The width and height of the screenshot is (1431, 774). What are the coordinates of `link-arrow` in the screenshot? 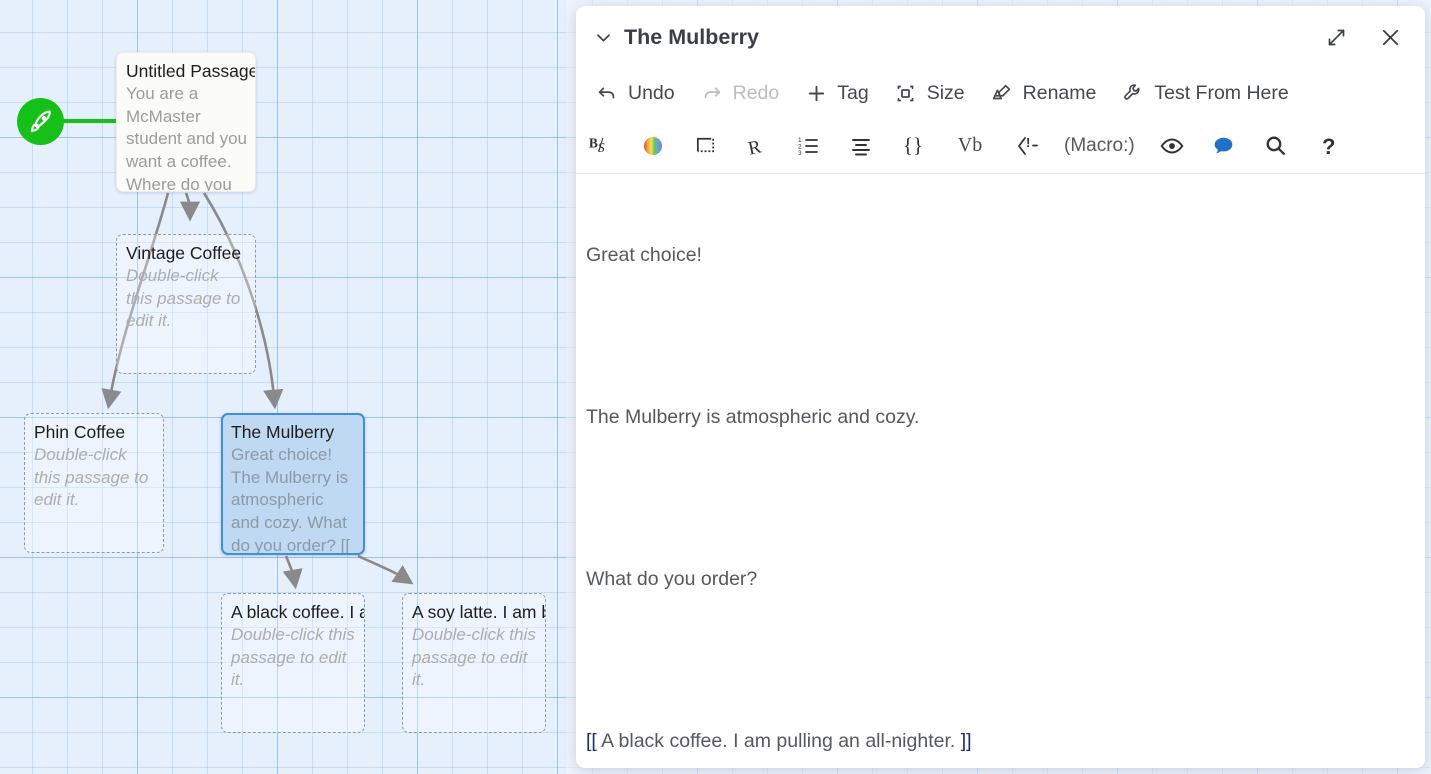 It's located at (348, 572).